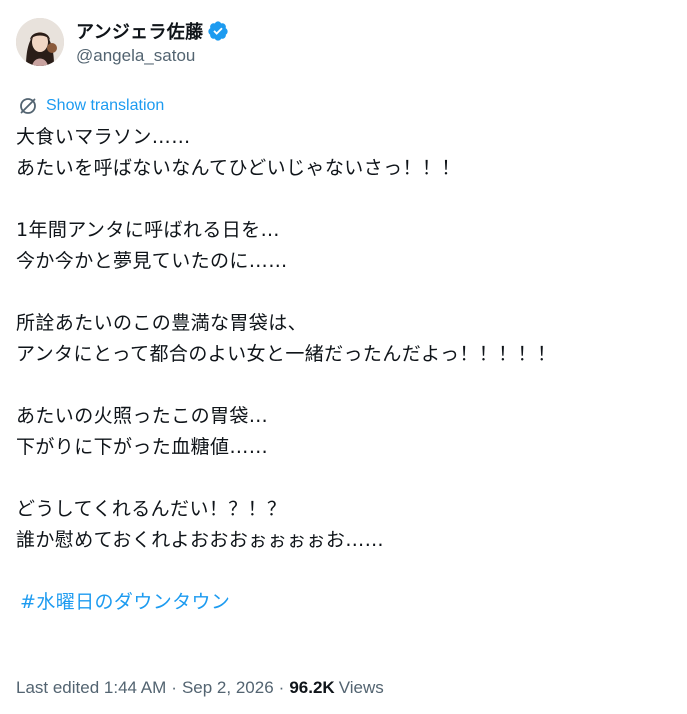 The height and width of the screenshot is (714, 687). I want to click on tweet-line: あたいを呼ばないなんてひどいじゃないさっ！！！, so click(238, 168).